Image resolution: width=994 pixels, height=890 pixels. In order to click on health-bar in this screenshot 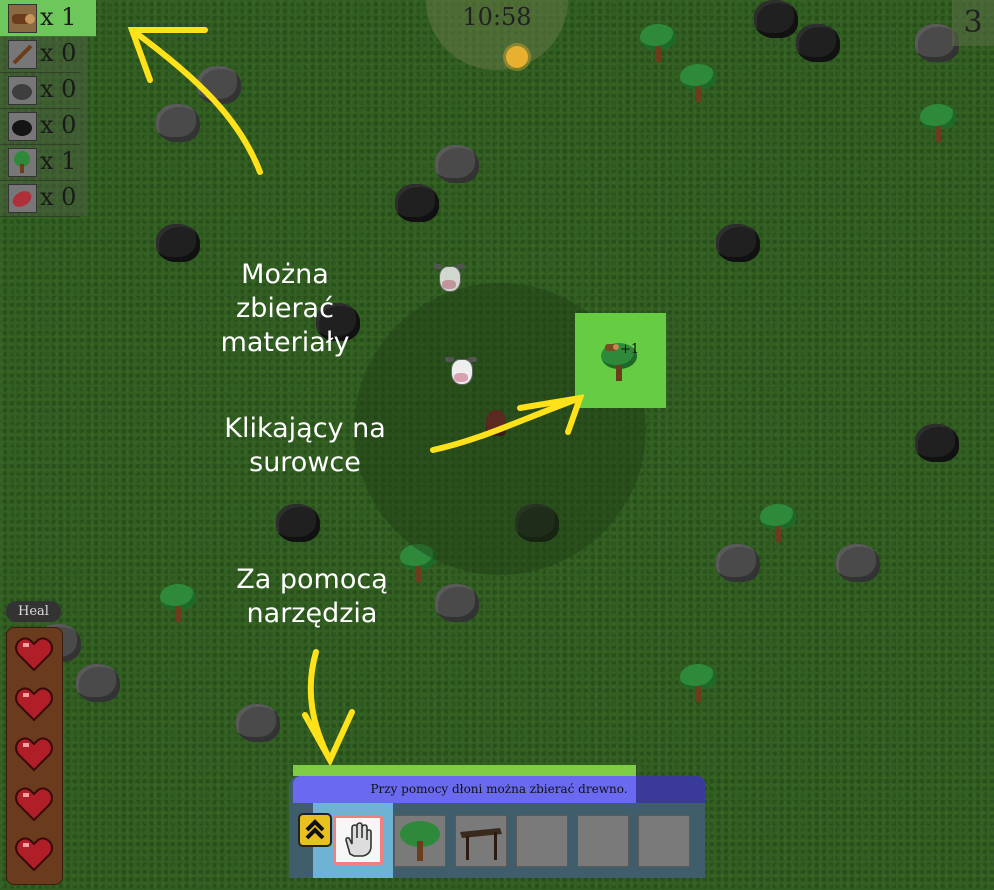, I will do `click(34, 756)`.